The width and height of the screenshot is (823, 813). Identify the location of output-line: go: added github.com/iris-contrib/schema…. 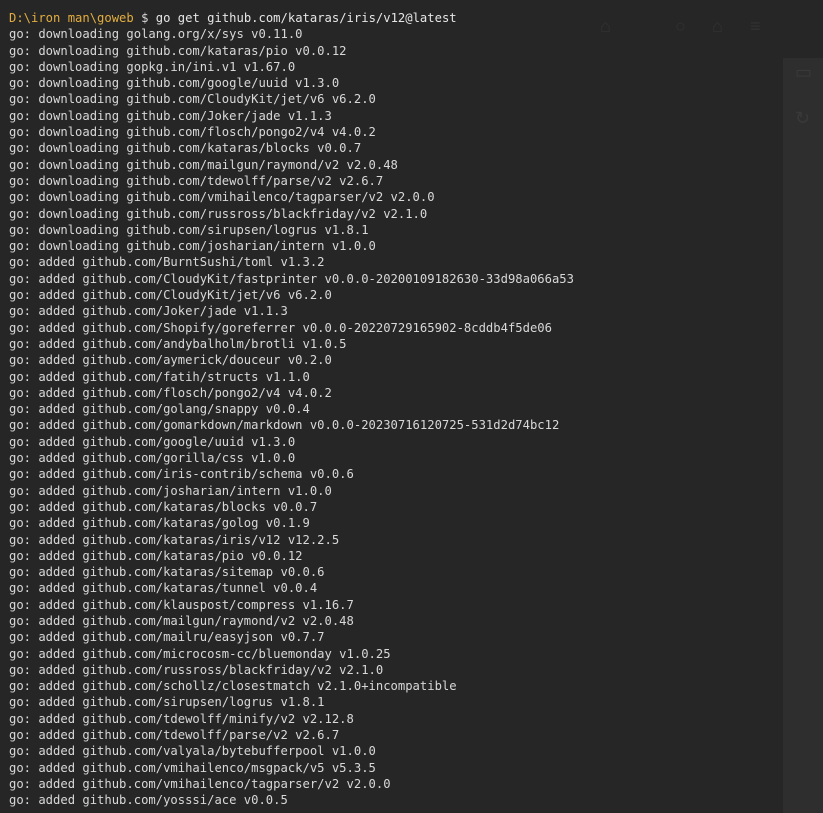
(181, 474).